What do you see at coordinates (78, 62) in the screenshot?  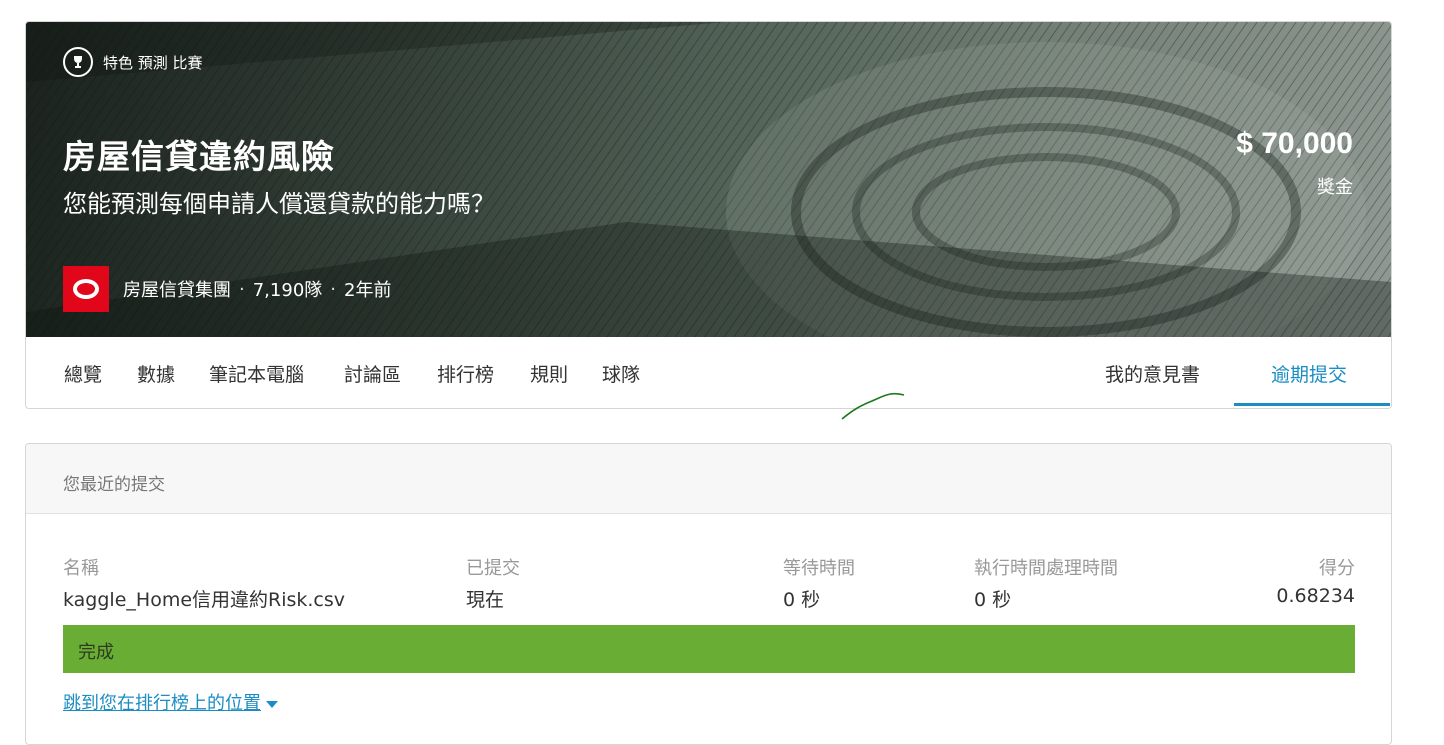 I see `trophy-icon` at bounding box center [78, 62].